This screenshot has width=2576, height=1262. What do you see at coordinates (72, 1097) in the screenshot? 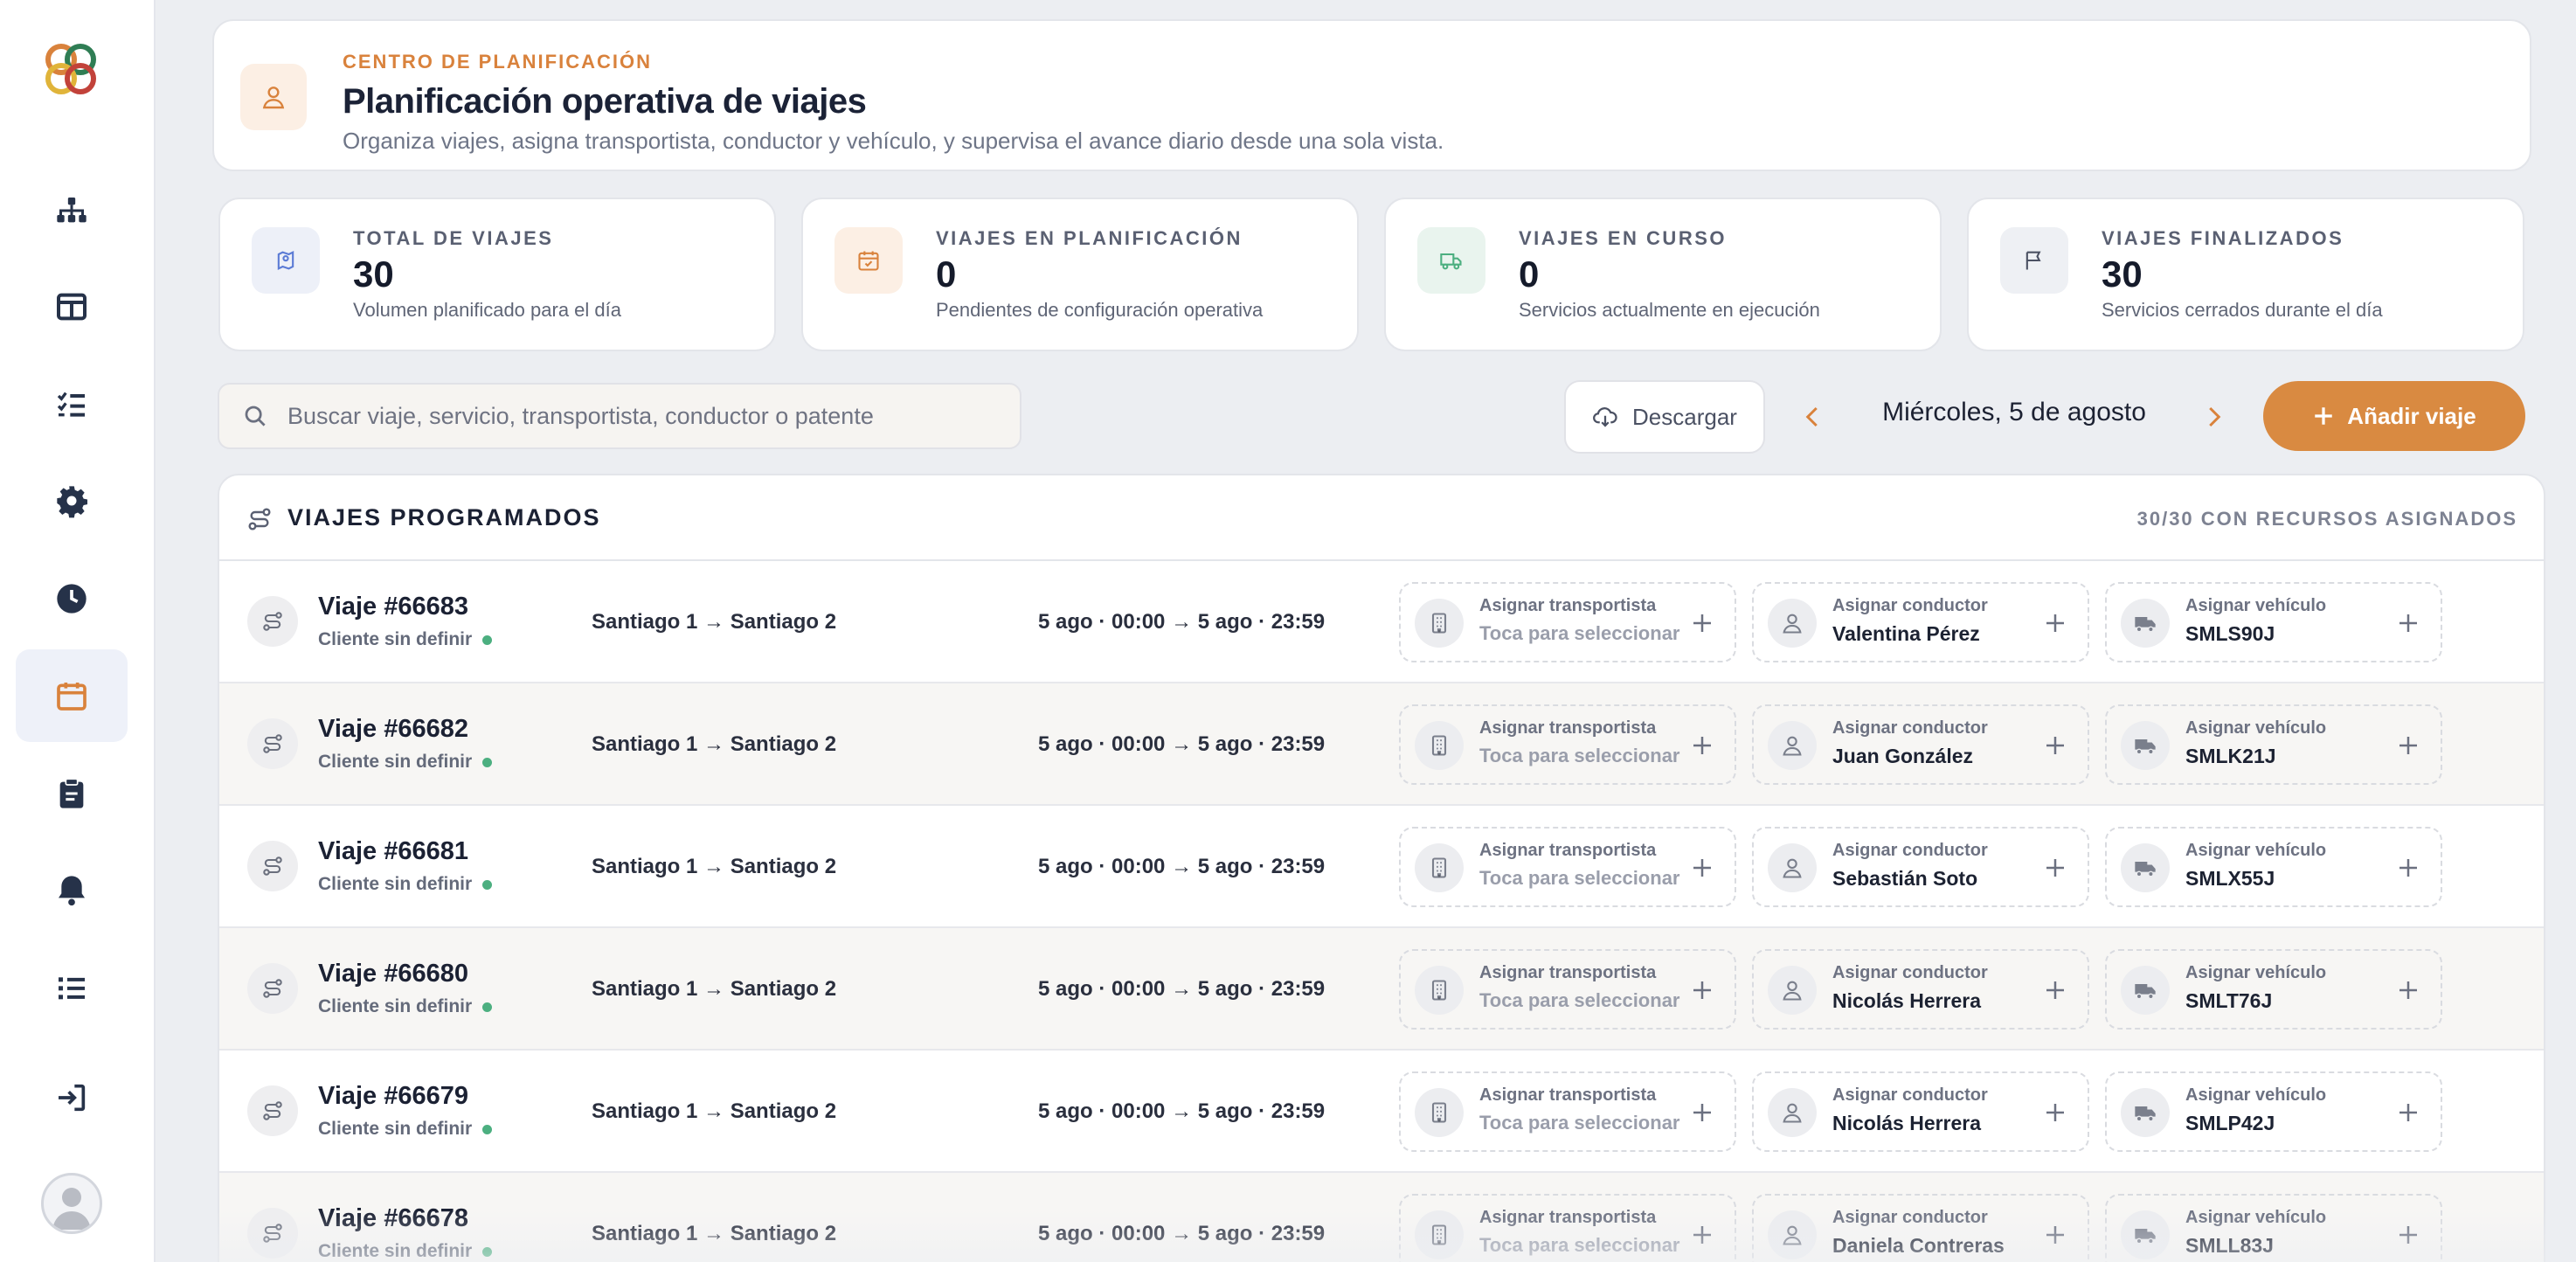
I see `nav-login` at bounding box center [72, 1097].